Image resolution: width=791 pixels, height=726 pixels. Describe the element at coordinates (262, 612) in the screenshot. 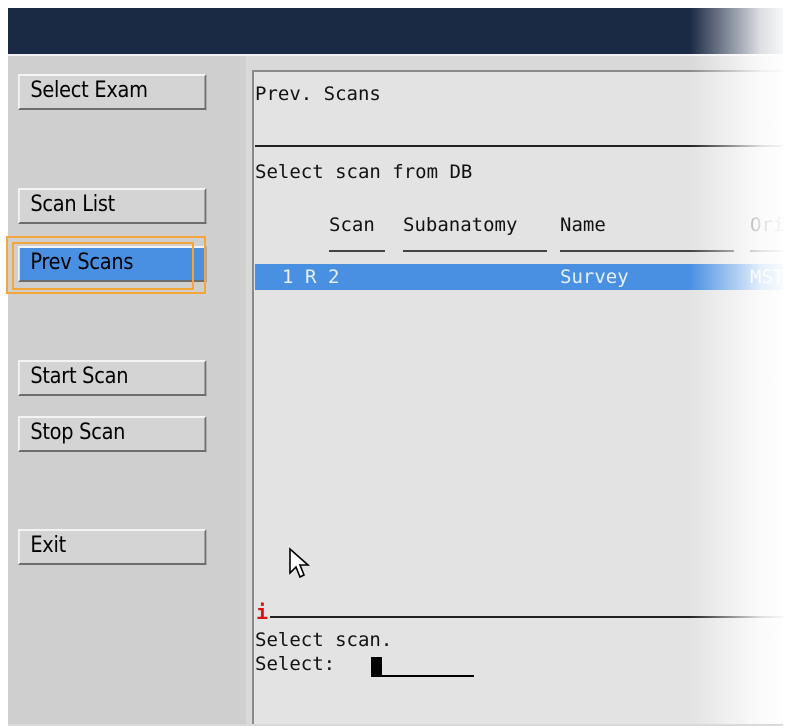

I see `info-icon: i` at that location.